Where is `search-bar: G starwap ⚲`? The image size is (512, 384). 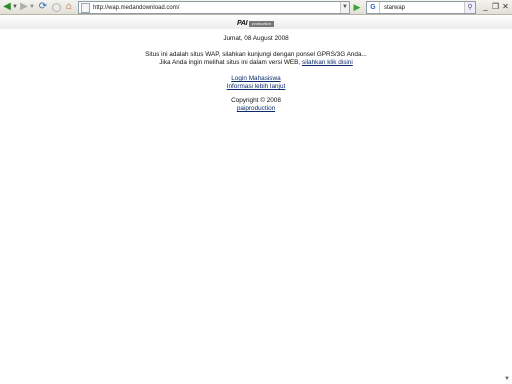 search-bar: G starwap ⚲ is located at coordinates (421, 7).